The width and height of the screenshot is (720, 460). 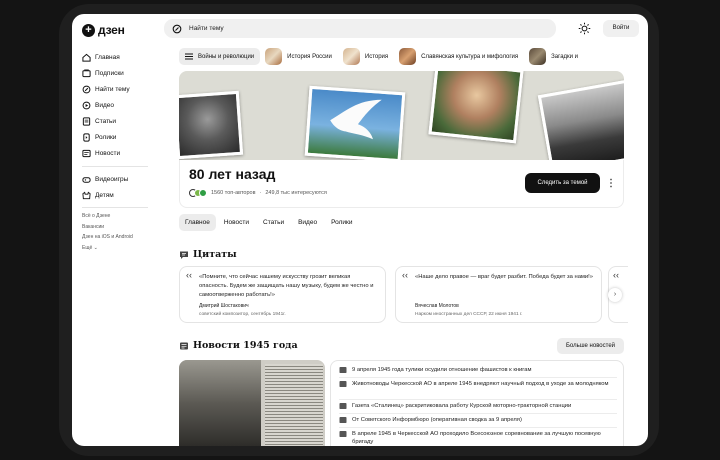 I want to click on more-news-button: Больше новостей, so click(x=590, y=346).